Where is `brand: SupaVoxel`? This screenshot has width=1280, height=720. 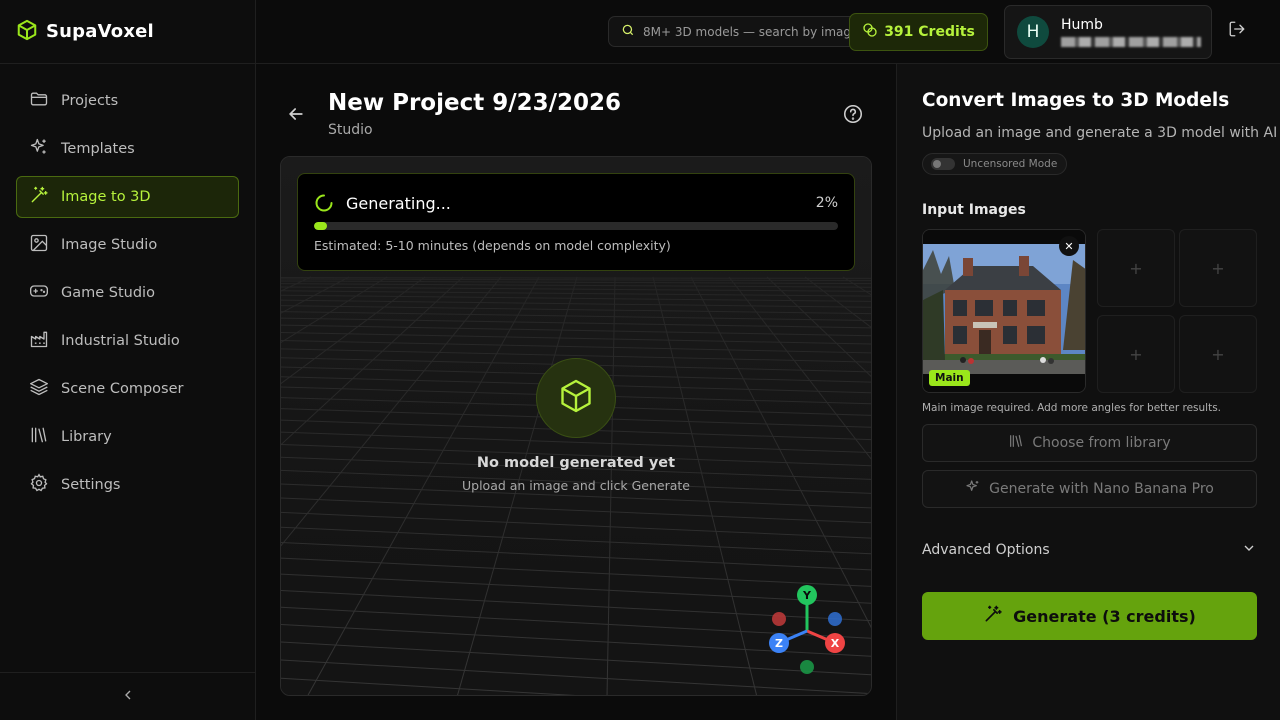 brand: SupaVoxel is located at coordinates (127, 32).